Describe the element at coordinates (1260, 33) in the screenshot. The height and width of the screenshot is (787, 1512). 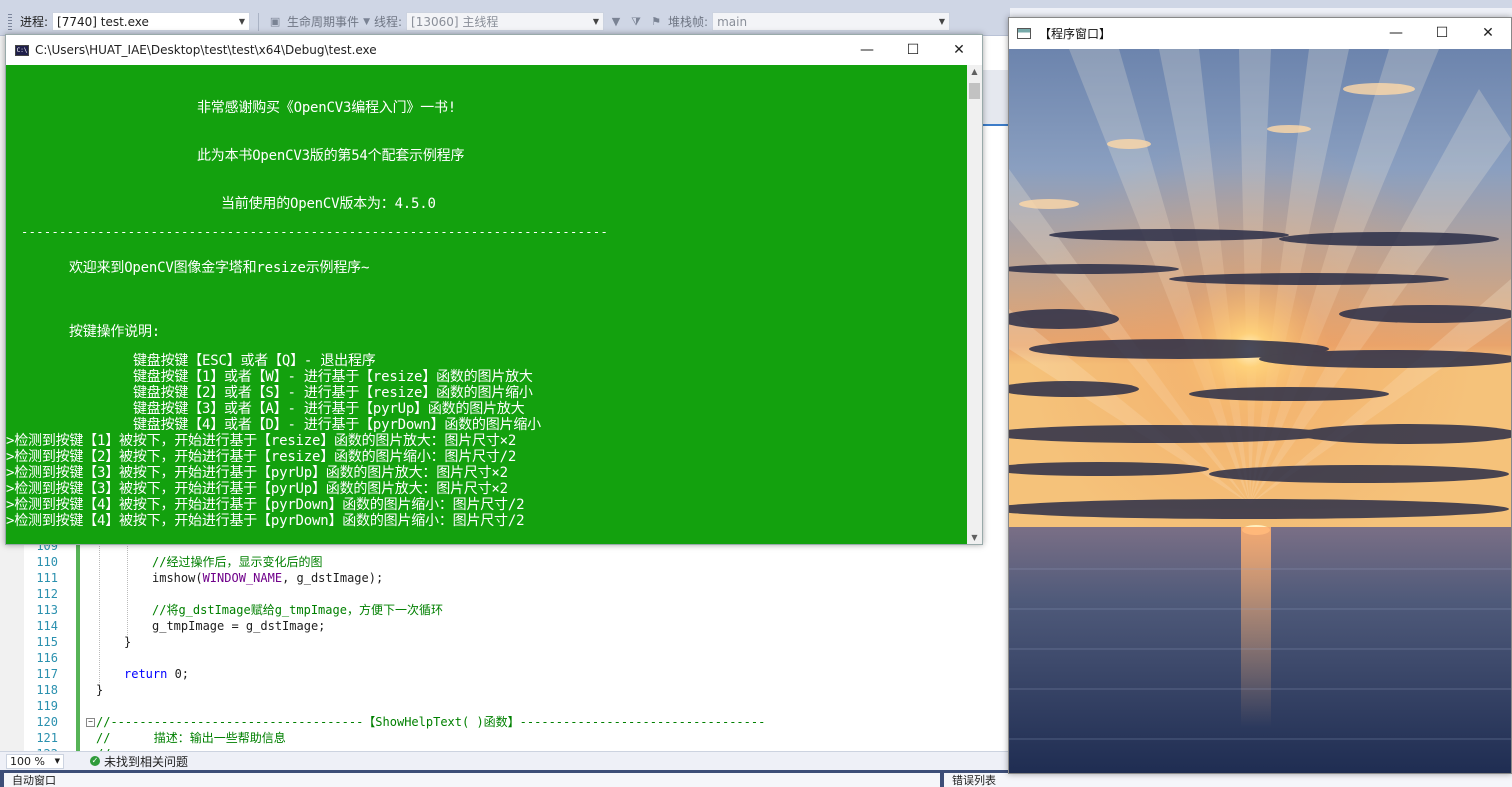
I see `image-window-titlebar: 【程序窗口】 — ☐ ✕` at that location.